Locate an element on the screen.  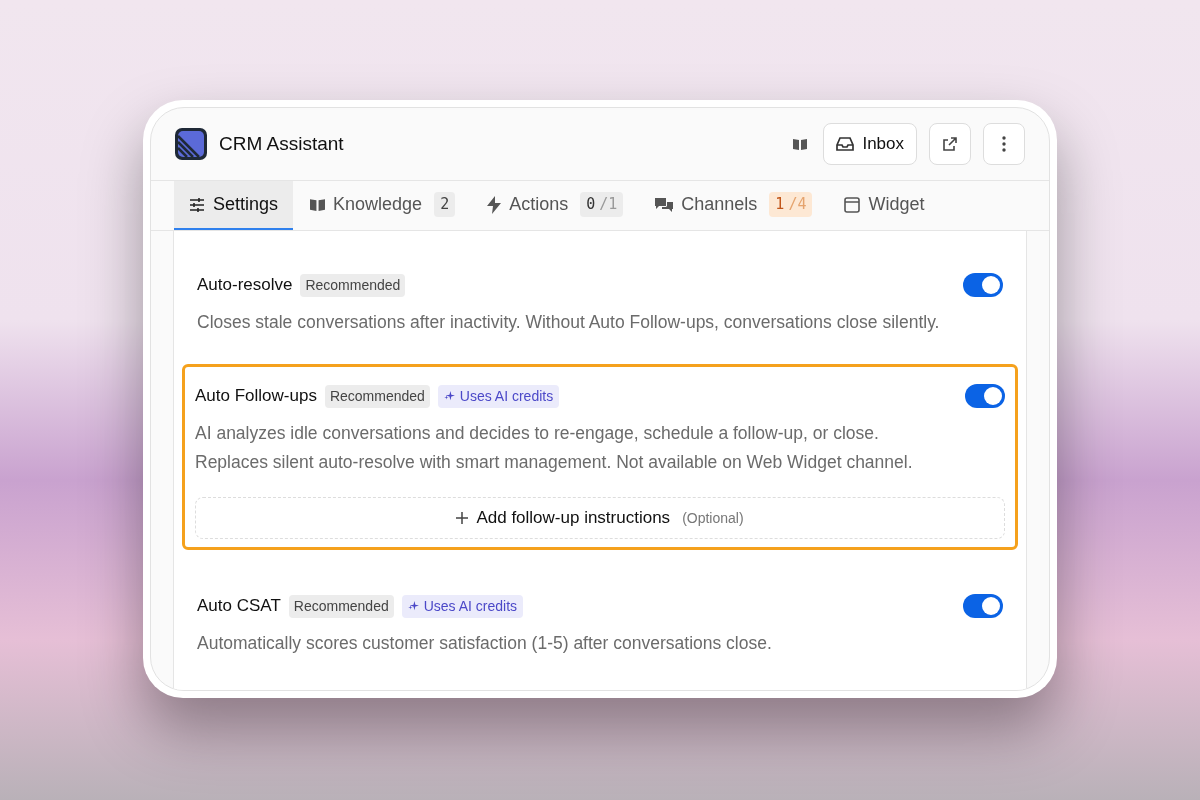
window-icon is located at coordinates (852, 204).